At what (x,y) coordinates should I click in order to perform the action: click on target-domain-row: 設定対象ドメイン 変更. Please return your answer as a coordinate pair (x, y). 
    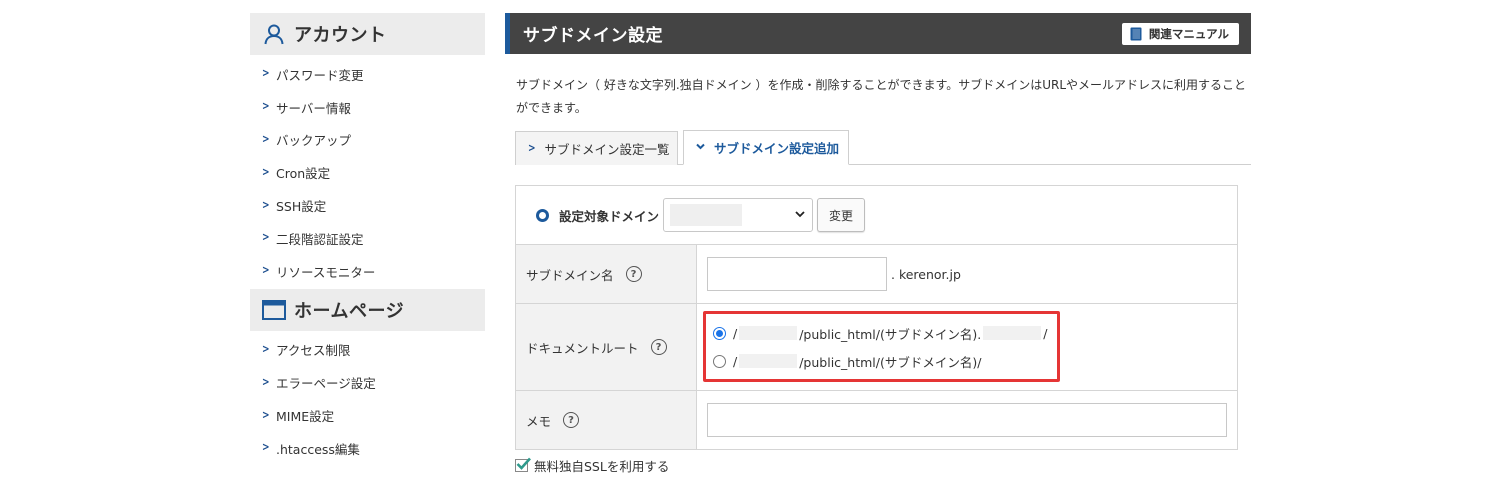
    Looking at the image, I should click on (876, 215).